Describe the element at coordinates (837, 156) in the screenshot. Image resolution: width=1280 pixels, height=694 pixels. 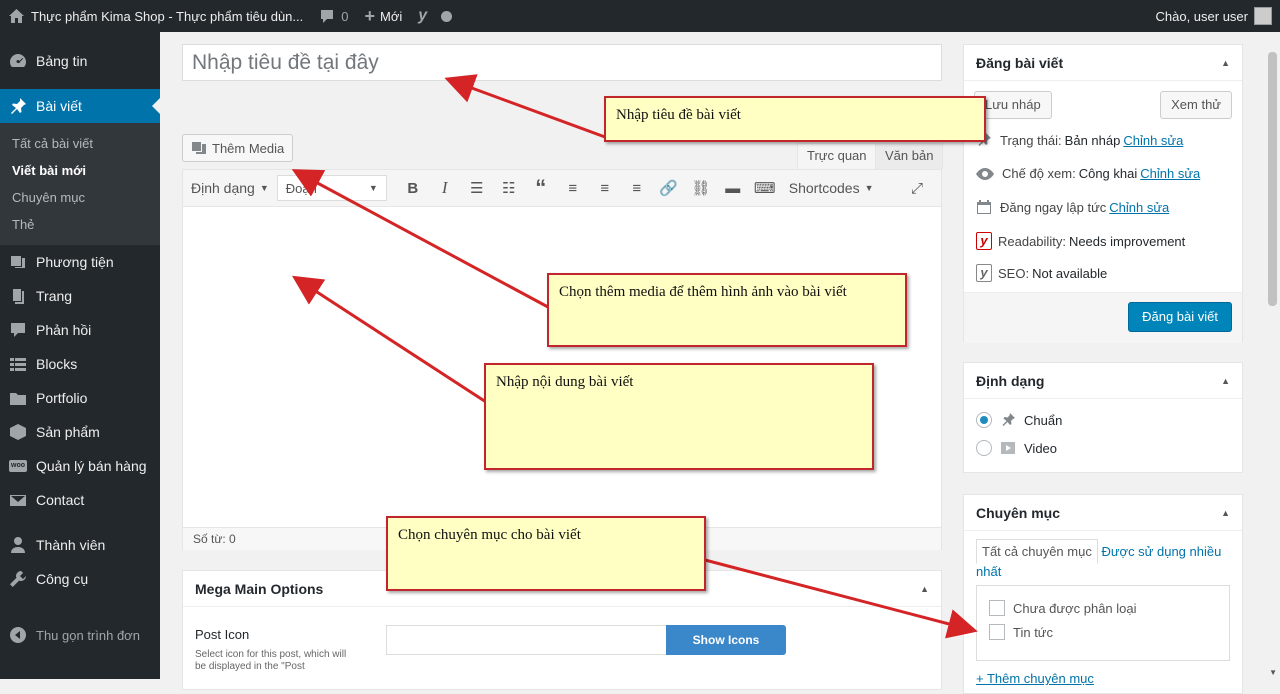
I see `tab-visual: Trực quan` at that location.